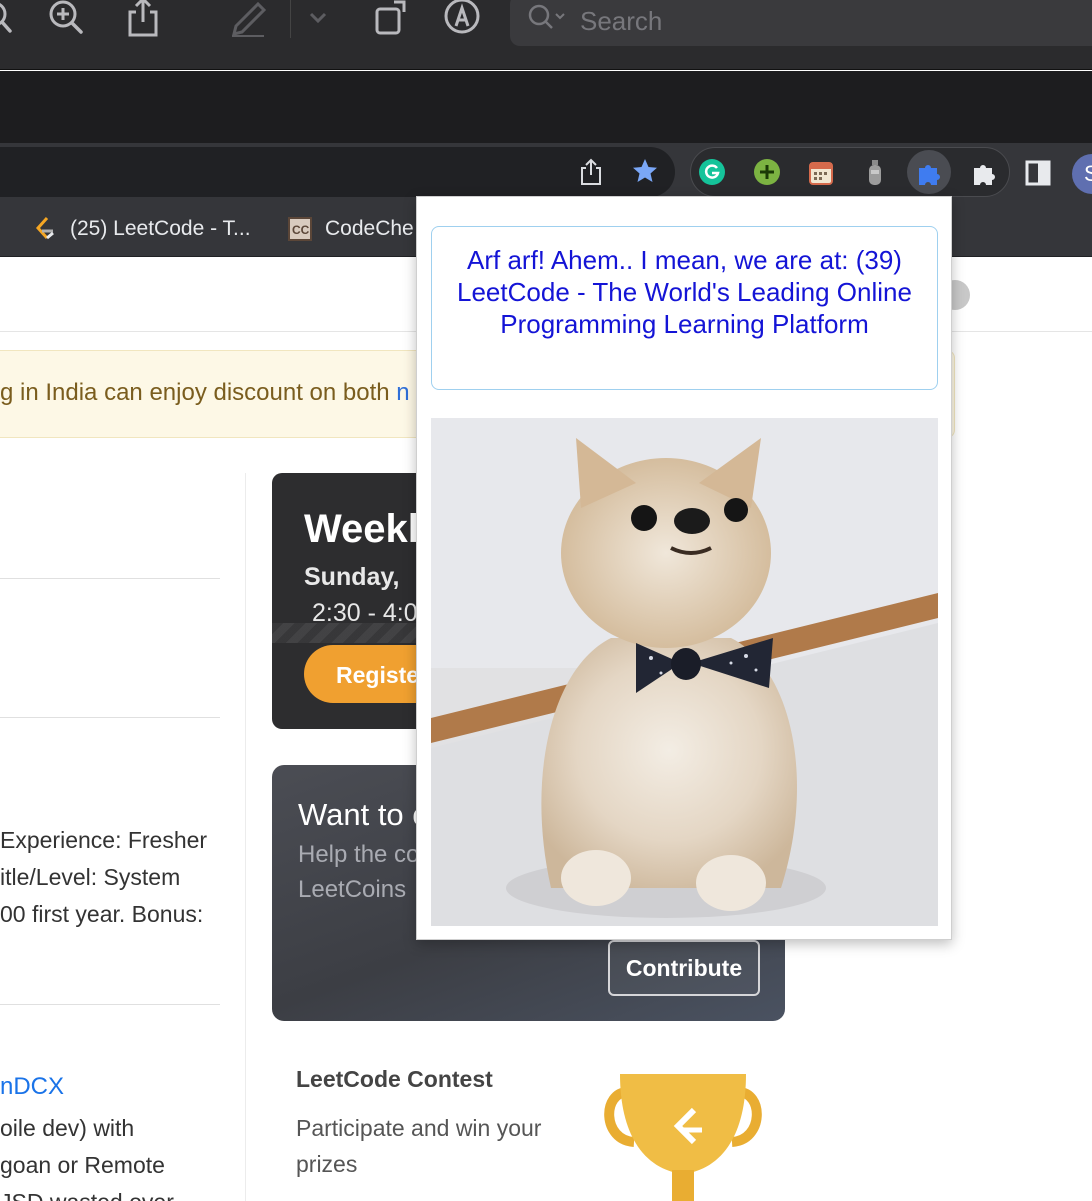 The height and width of the screenshot is (1201, 1092). I want to click on weekly-day: Sunday,, so click(352, 577).